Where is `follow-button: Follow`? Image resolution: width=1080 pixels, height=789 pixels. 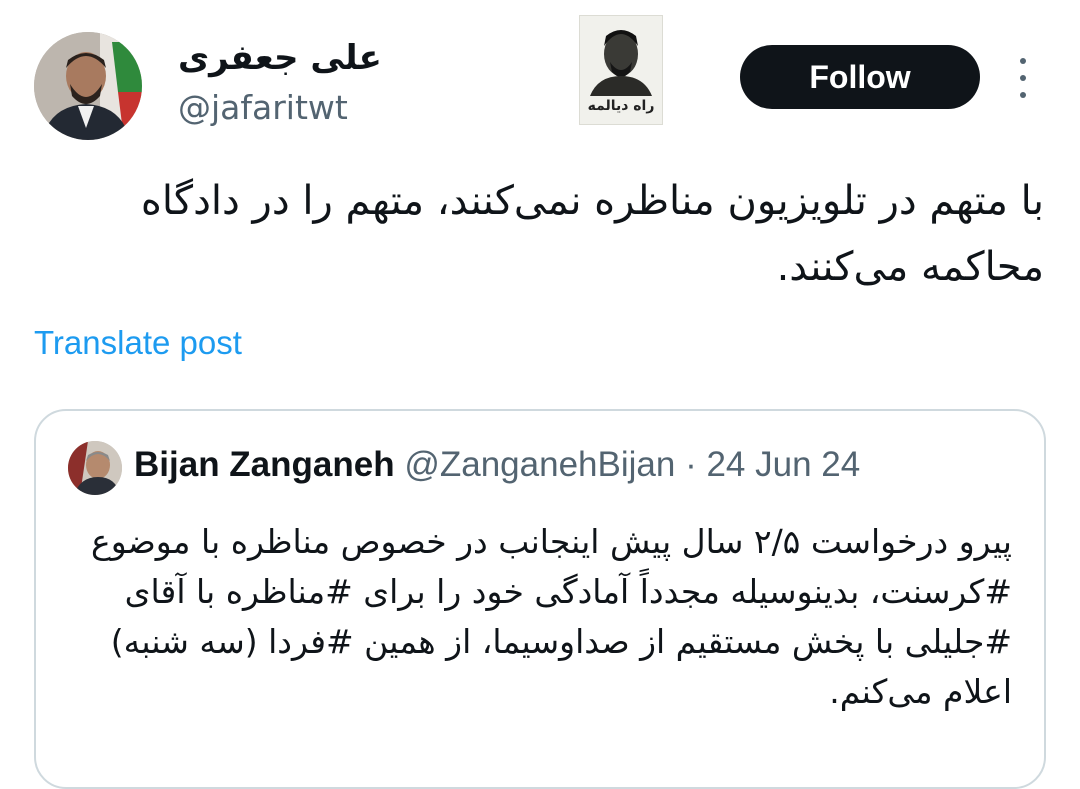 follow-button: Follow is located at coordinates (860, 77).